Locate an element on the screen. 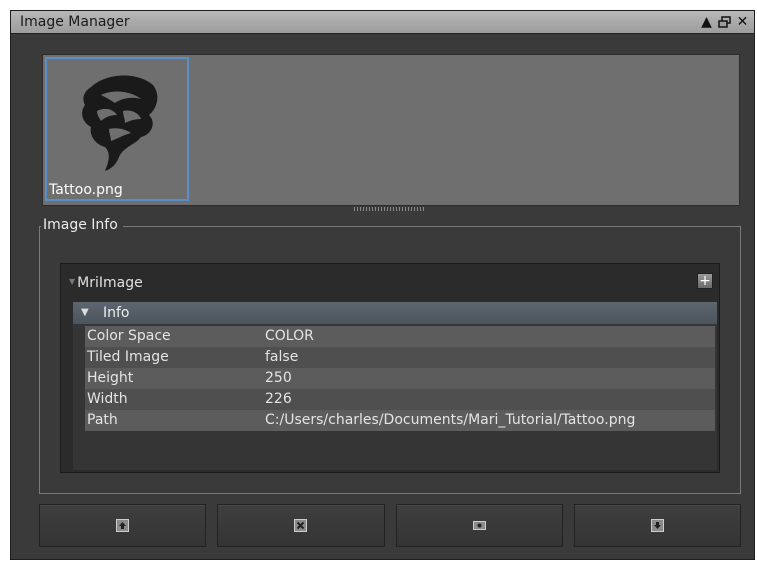 Image resolution: width=757 pixels, height=562 pixels. lion-tattoo-image is located at coordinates (120, 123).